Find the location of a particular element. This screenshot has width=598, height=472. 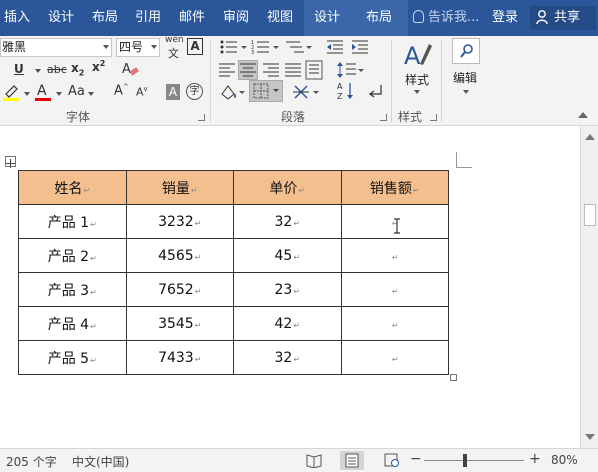

multilevel-list-icon is located at coordinates (299, 47).